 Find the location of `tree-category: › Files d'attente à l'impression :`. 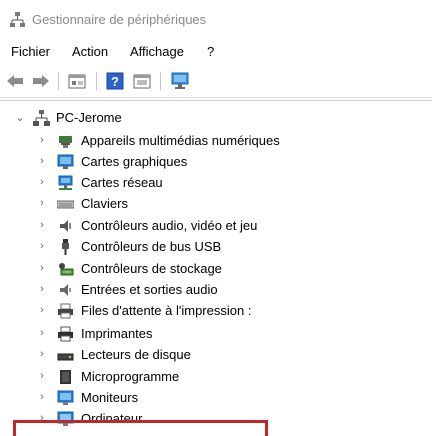

tree-category: › Files d'attente à l'impression : is located at coordinates (216, 311).